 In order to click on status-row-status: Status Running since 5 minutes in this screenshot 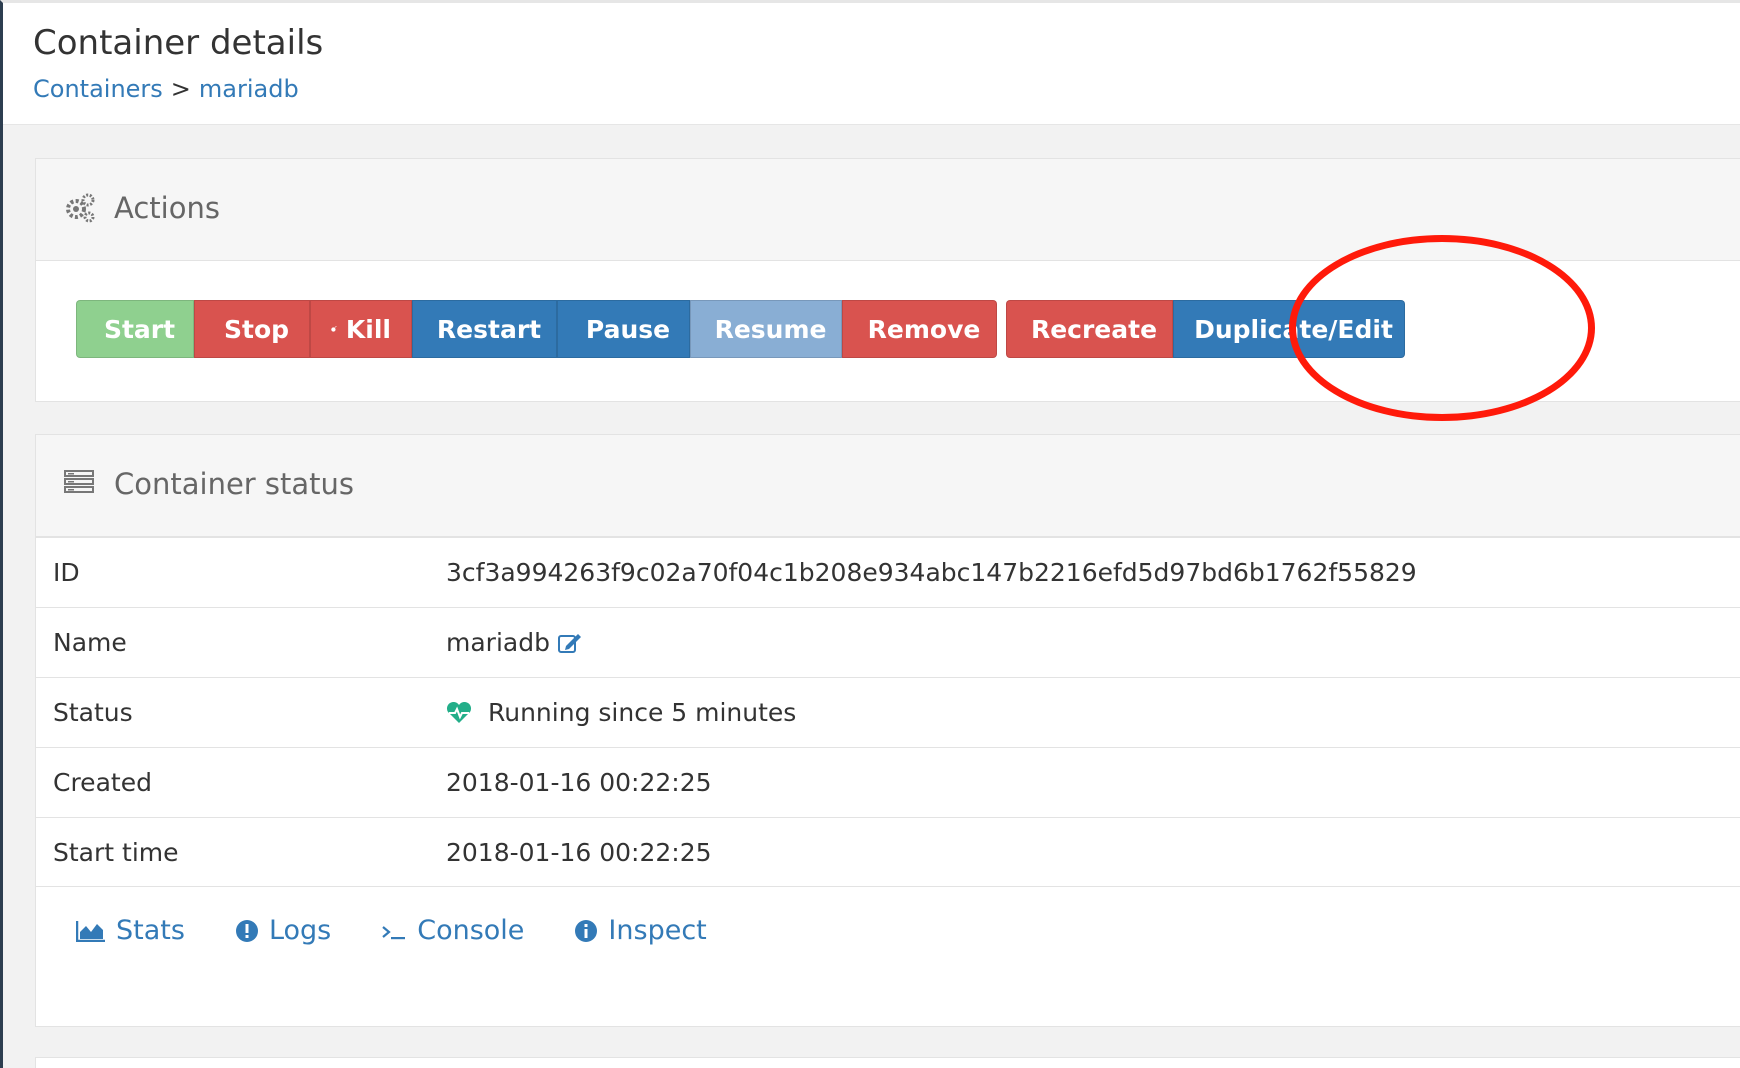, I will do `click(888, 712)`.